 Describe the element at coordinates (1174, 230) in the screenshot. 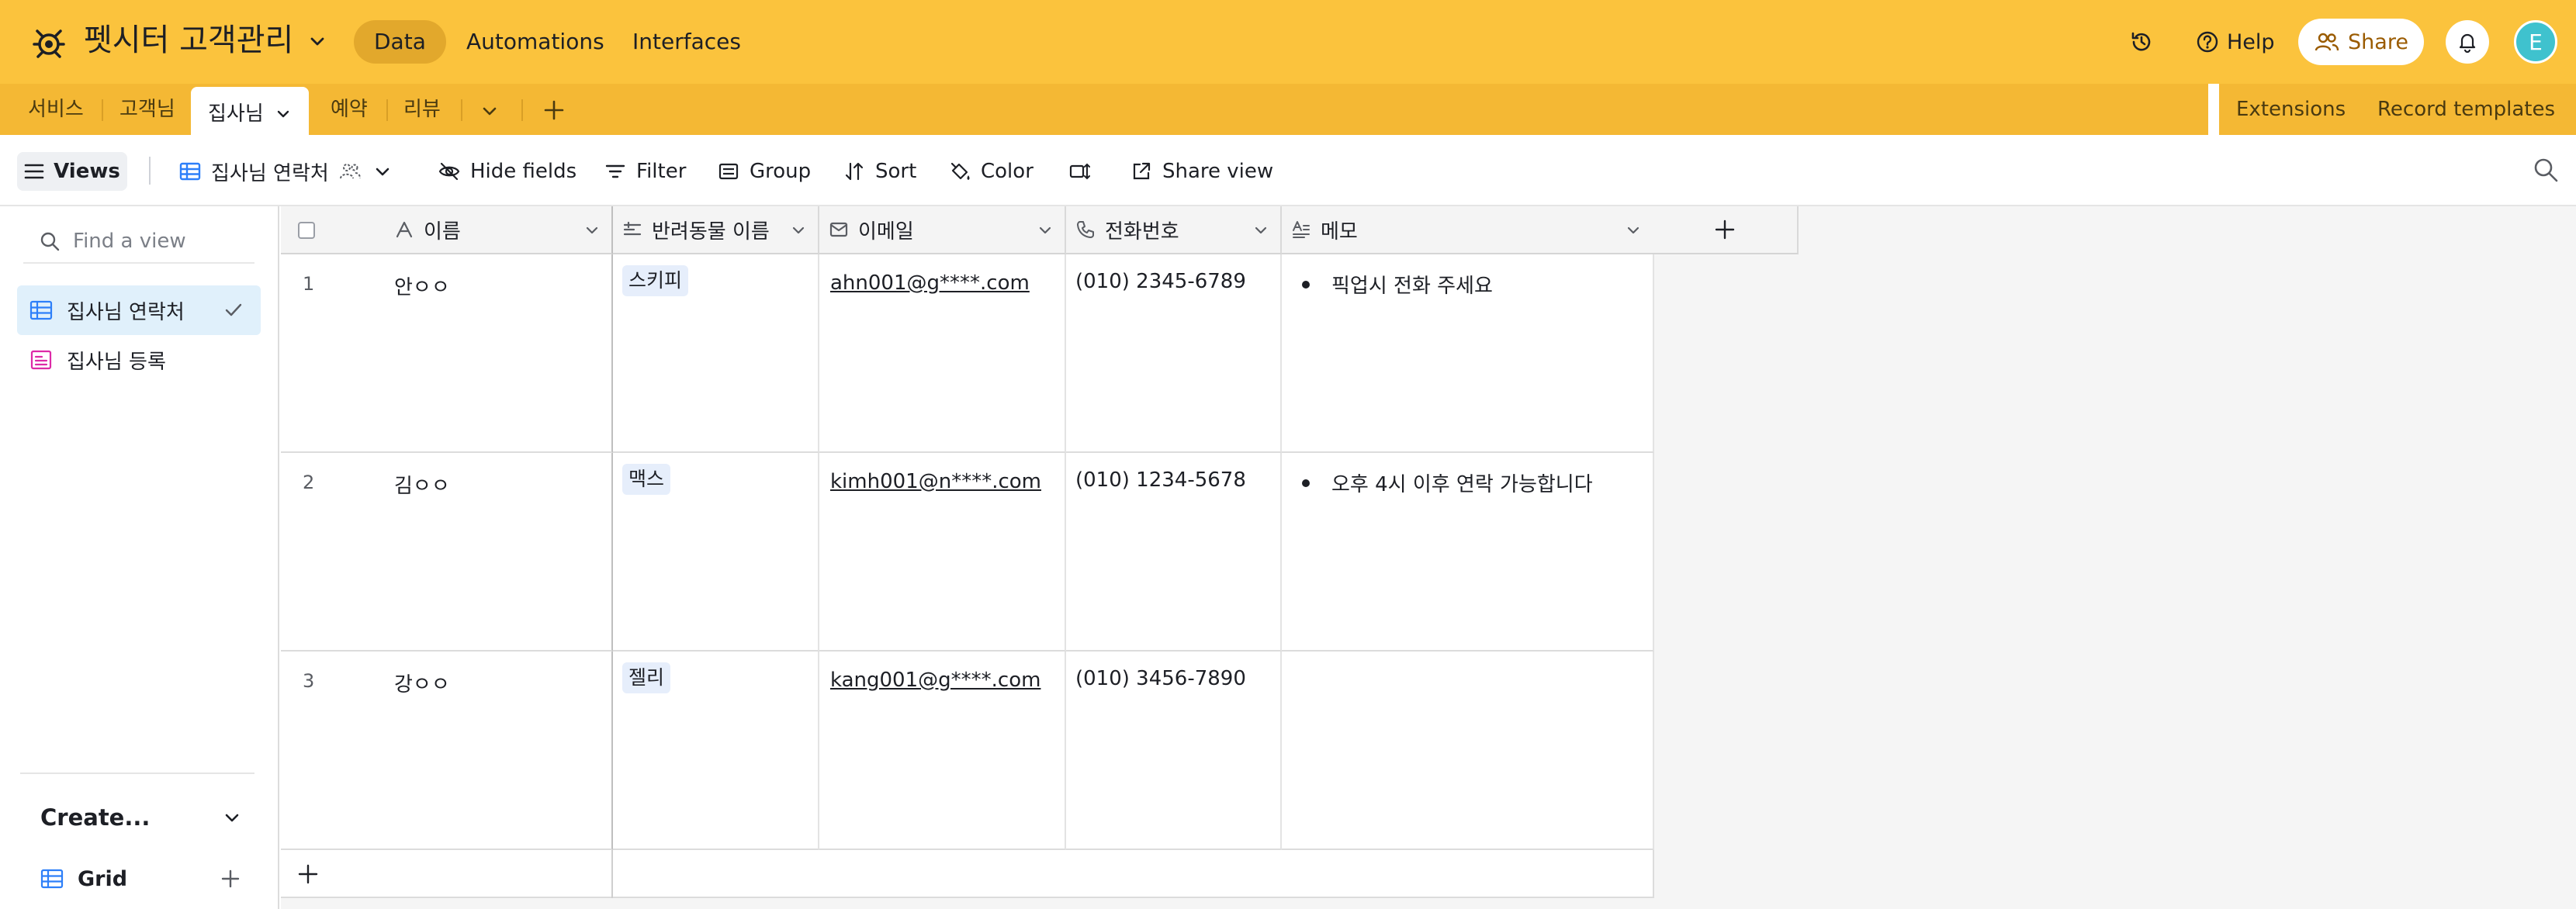

I see `column-header-phone: 전화번호` at that location.